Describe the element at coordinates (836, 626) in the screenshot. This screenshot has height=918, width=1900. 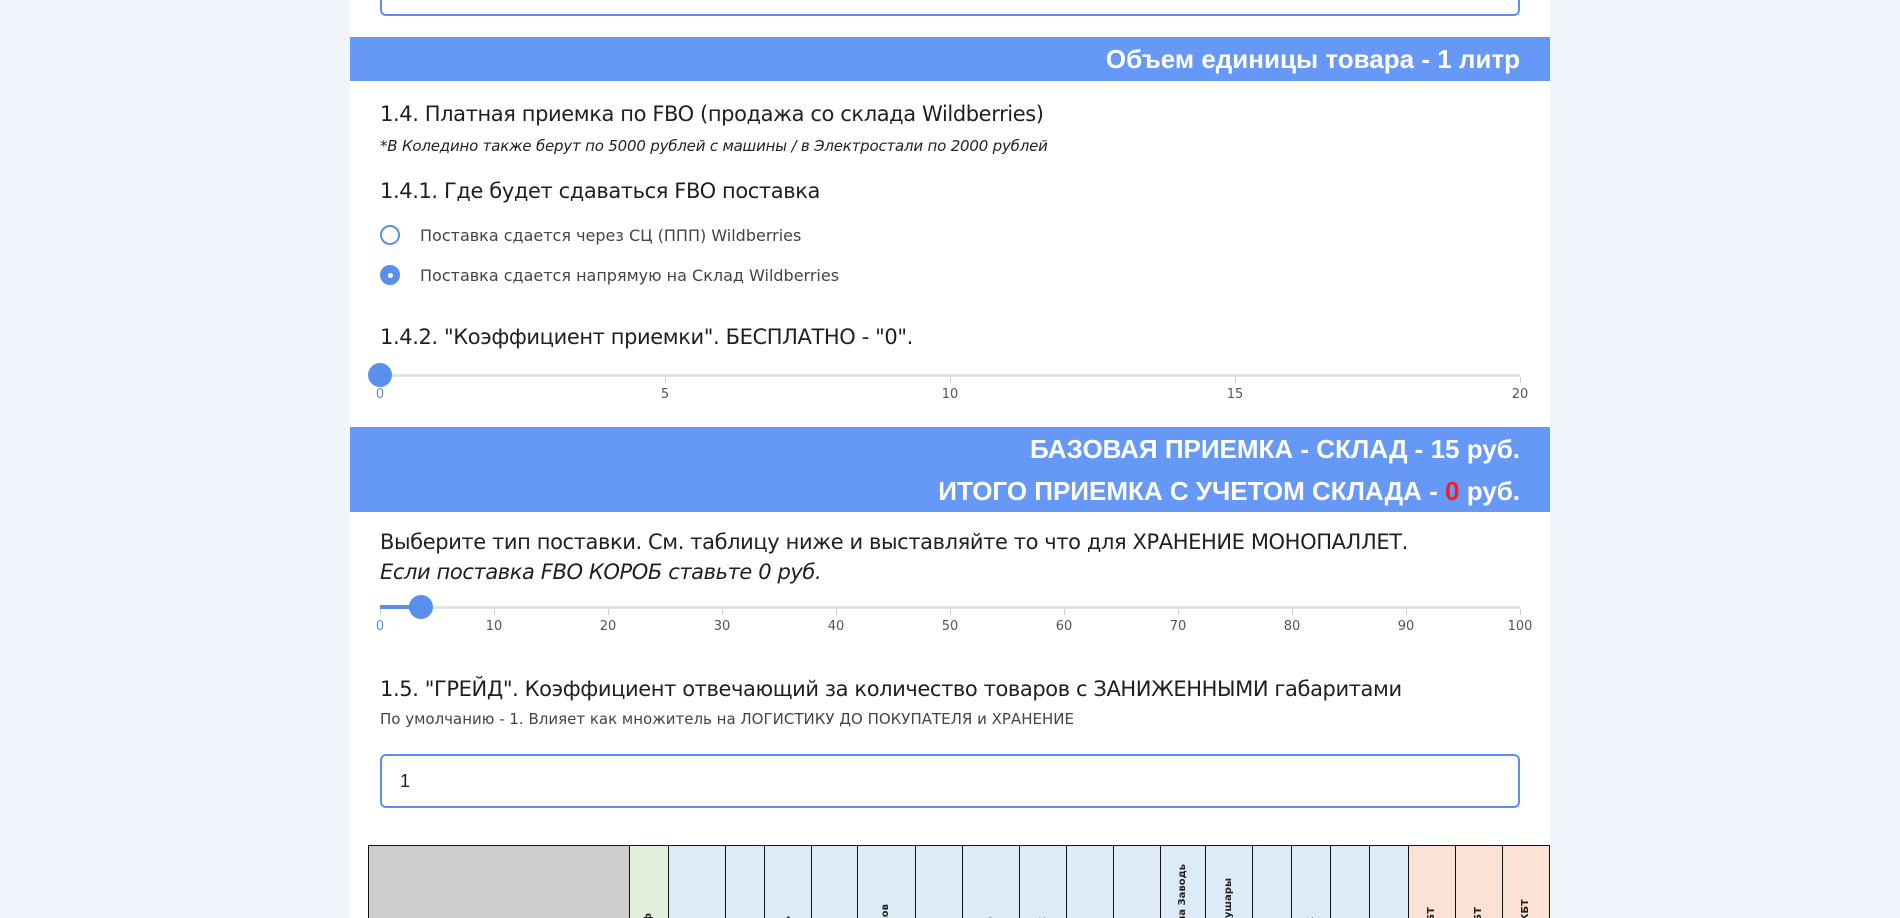
I see `slider-tick-label: 40` at that location.